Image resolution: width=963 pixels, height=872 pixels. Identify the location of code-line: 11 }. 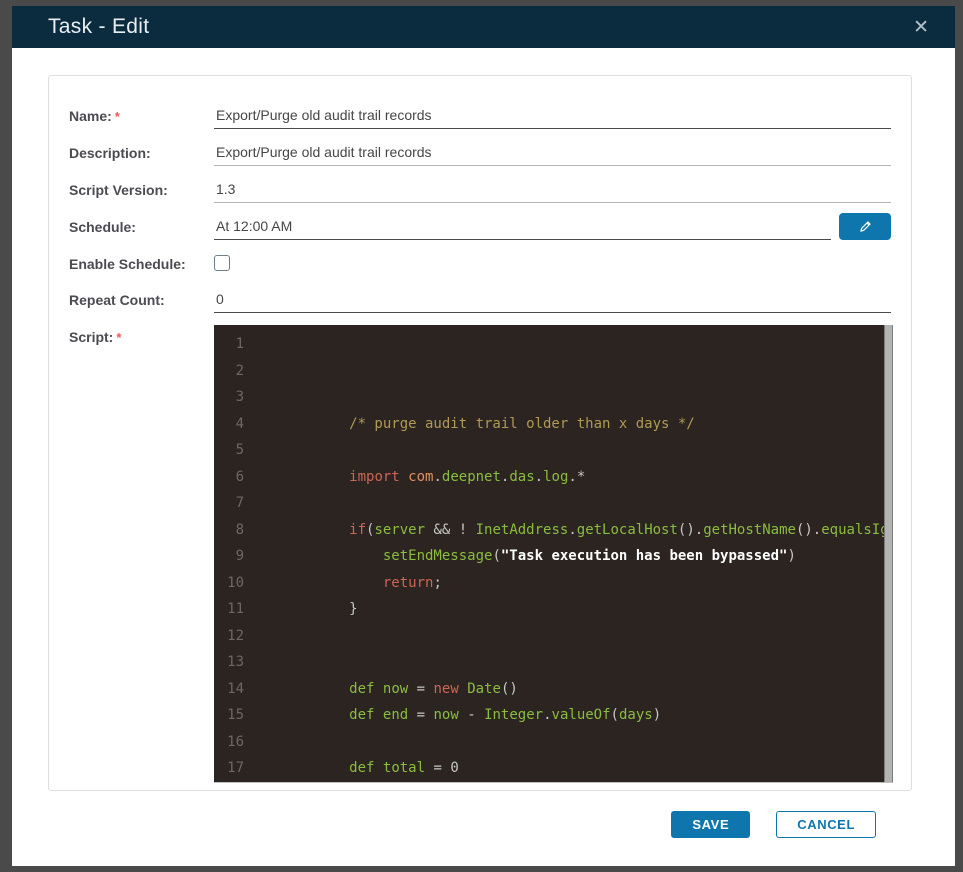
(292, 609).